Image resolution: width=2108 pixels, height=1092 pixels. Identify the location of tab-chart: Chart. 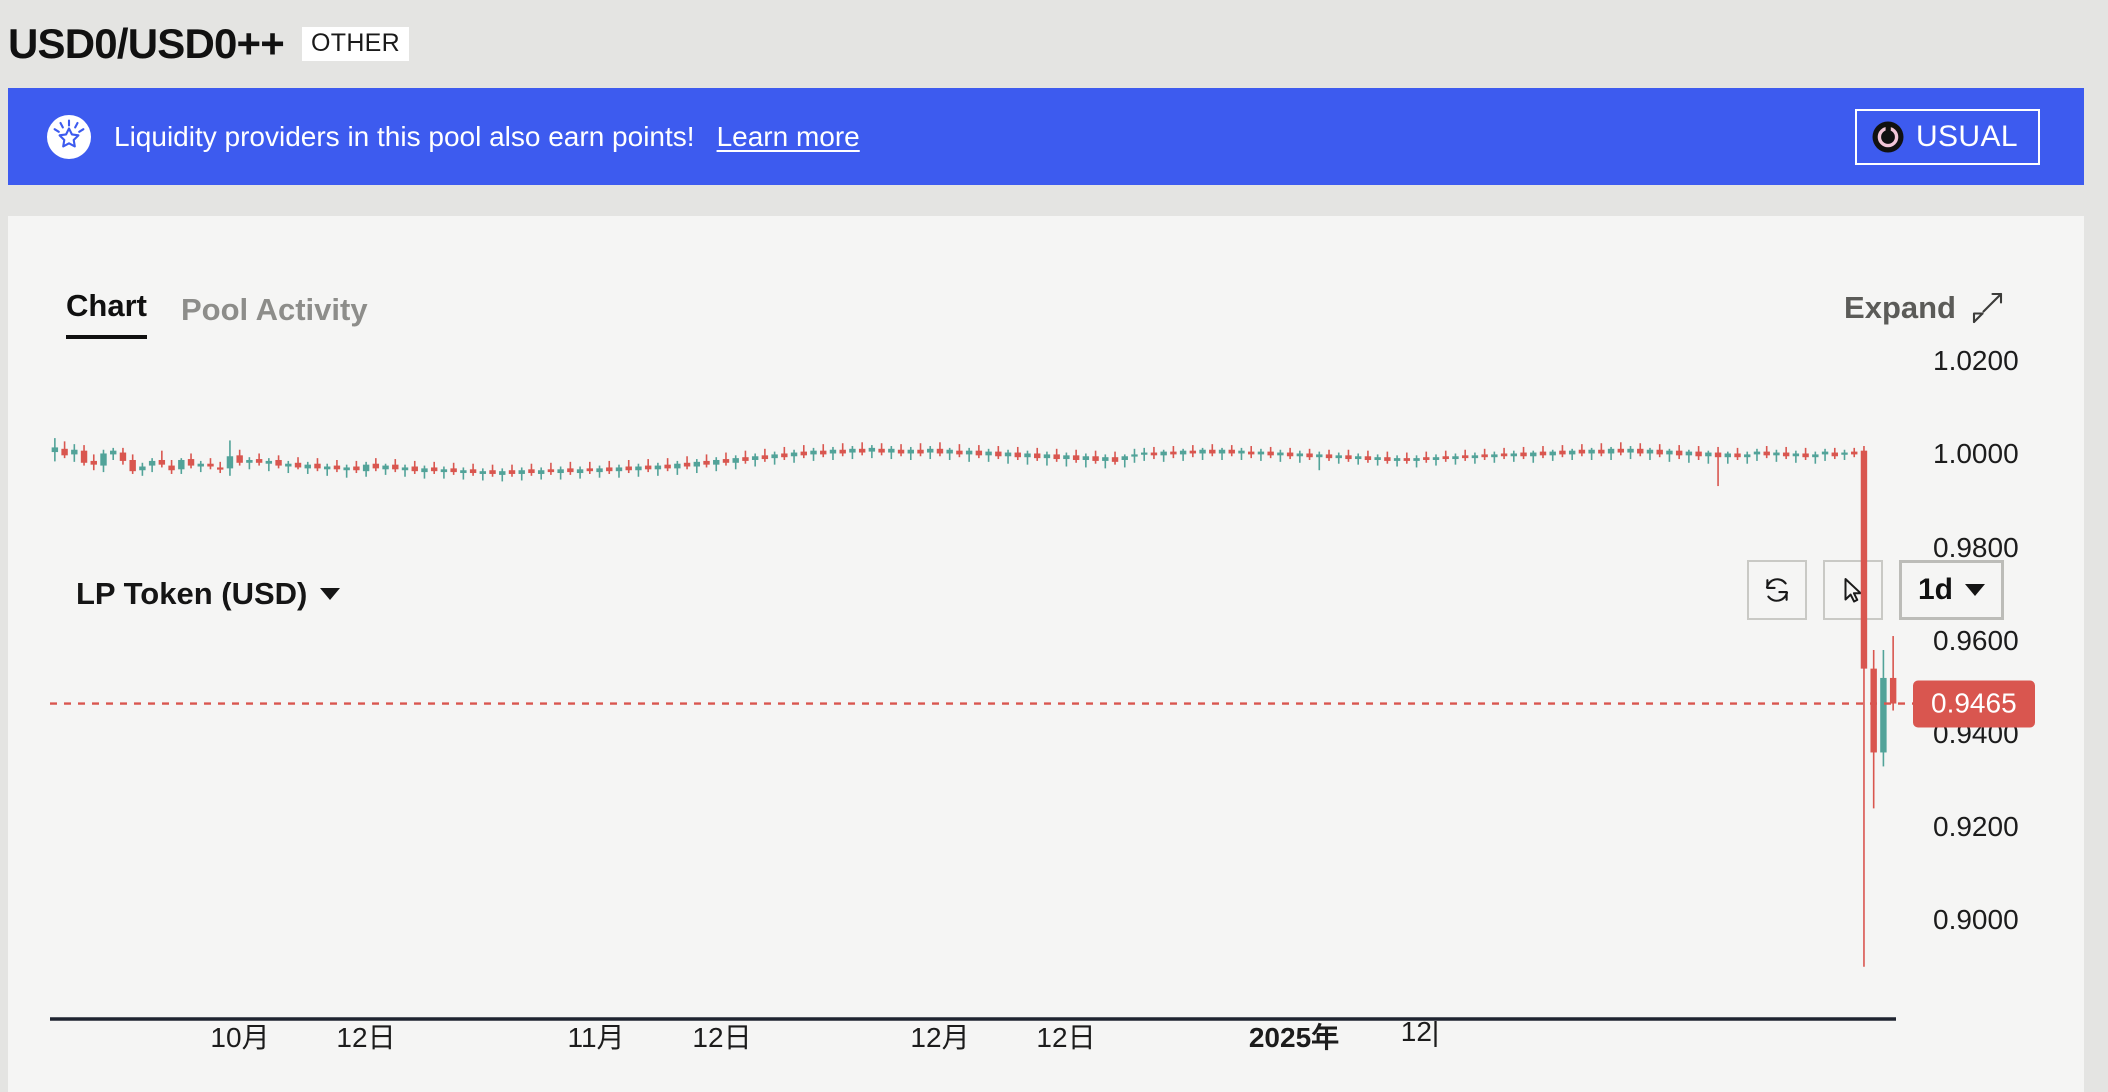
(106, 313).